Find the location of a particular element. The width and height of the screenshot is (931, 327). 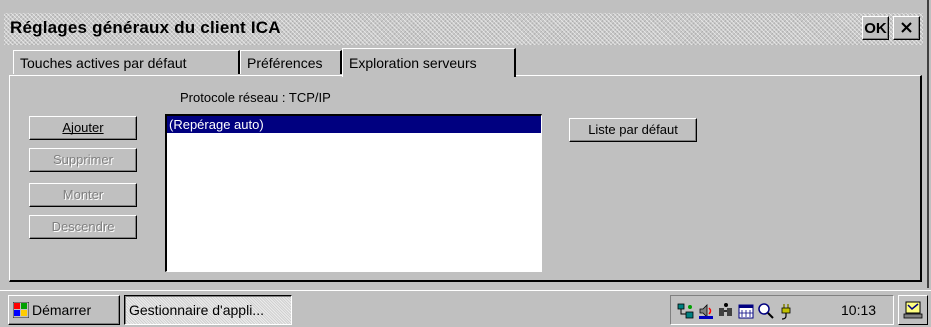

windows-logo-icon is located at coordinates (21, 310).